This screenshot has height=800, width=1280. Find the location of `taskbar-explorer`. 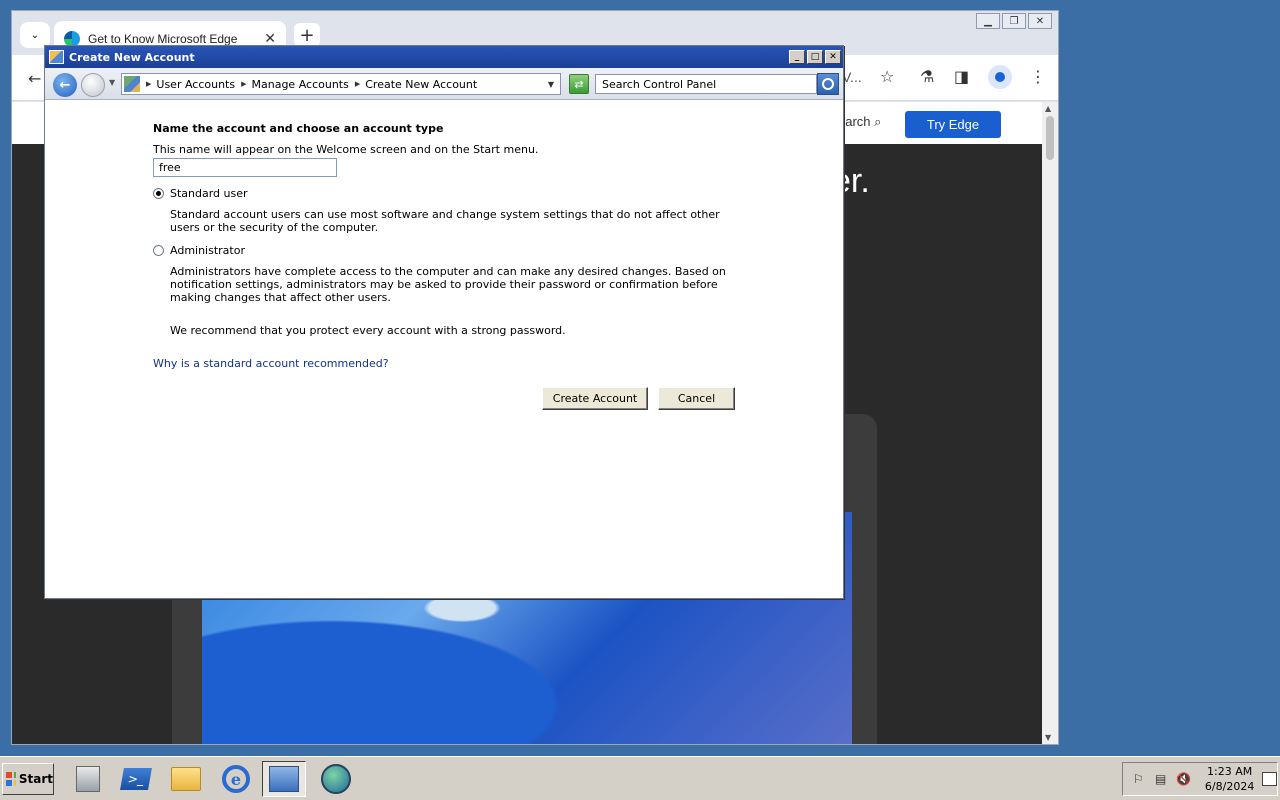

taskbar-explorer is located at coordinates (186, 779).